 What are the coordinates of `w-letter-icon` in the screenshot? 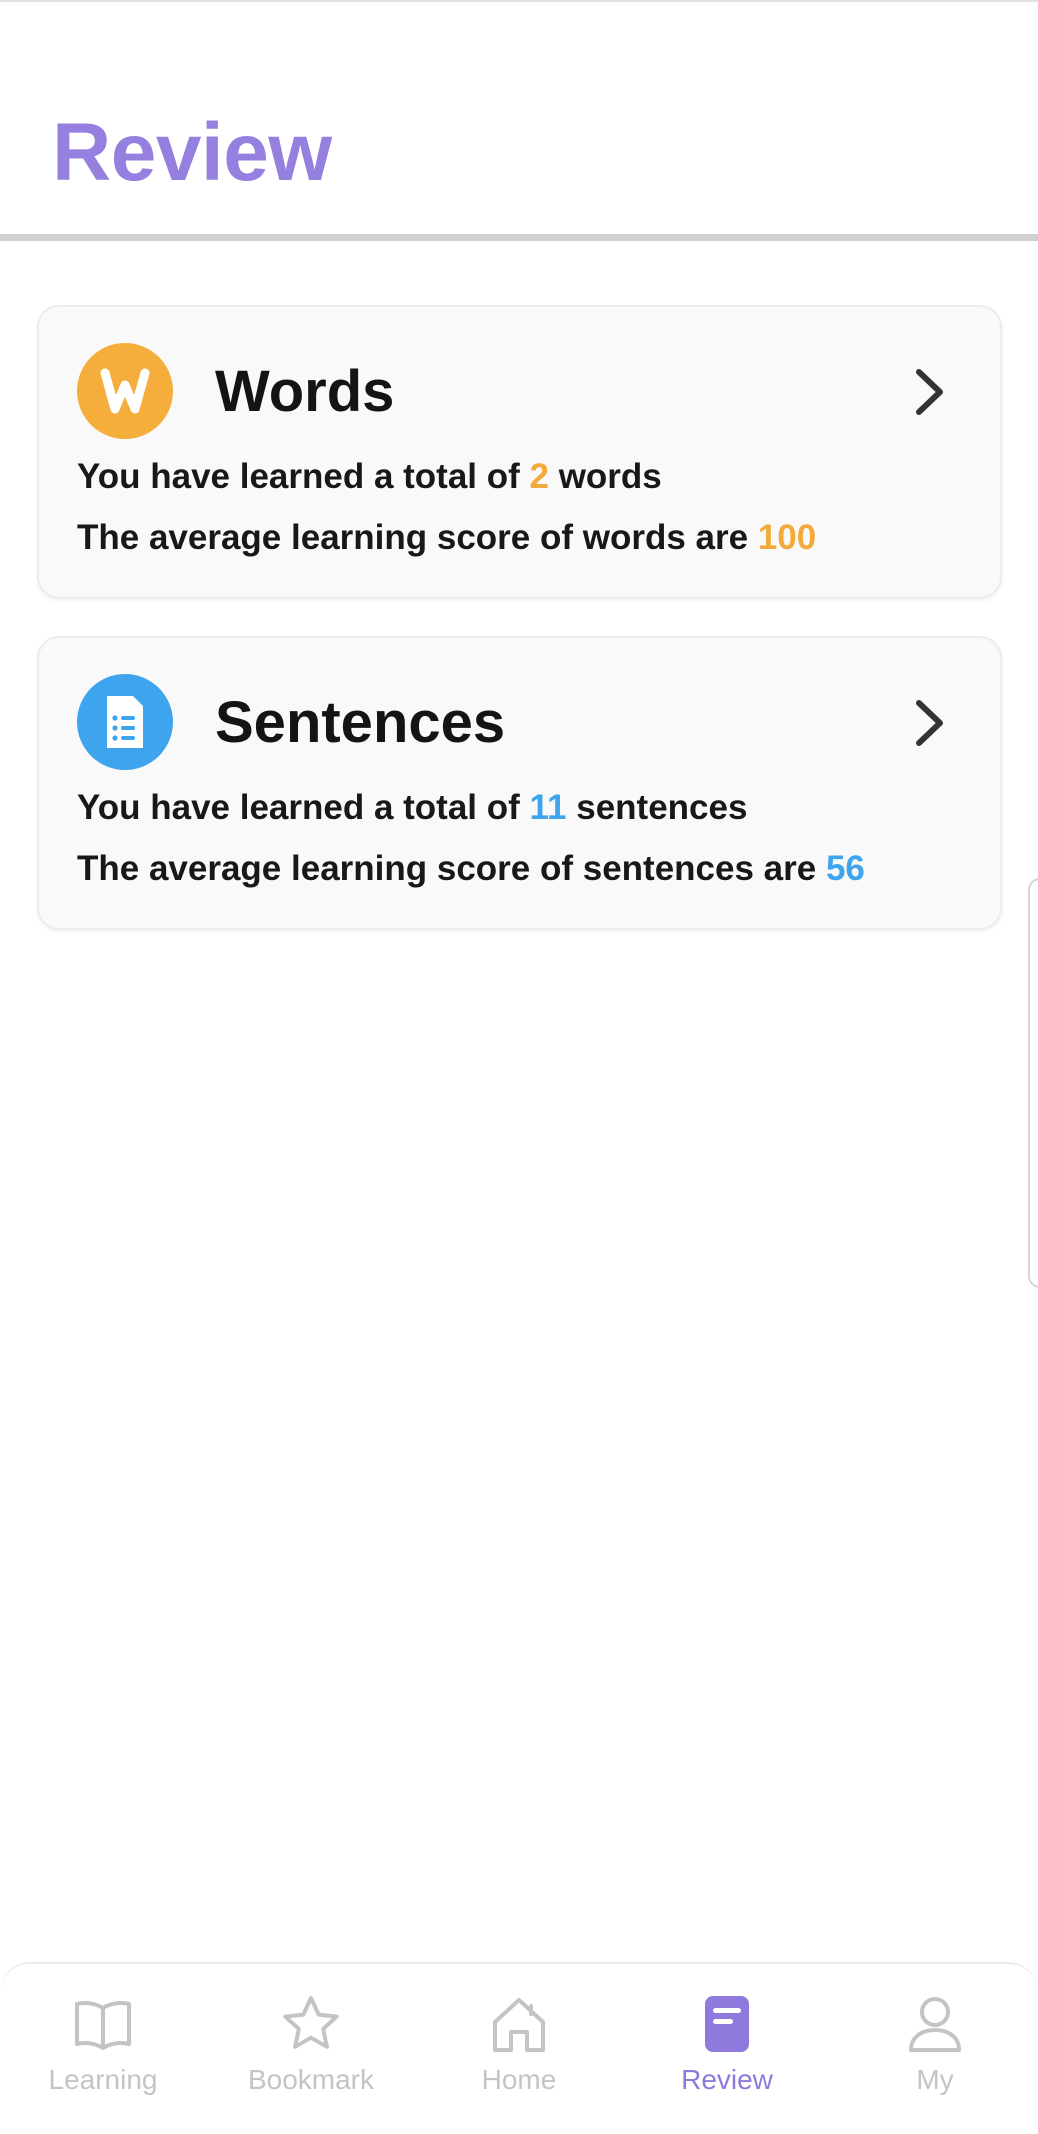 It's located at (125, 391).